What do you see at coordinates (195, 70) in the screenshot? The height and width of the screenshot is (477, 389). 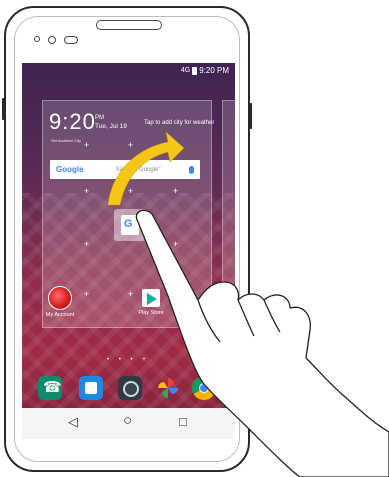 I see `battery-icon` at bounding box center [195, 70].